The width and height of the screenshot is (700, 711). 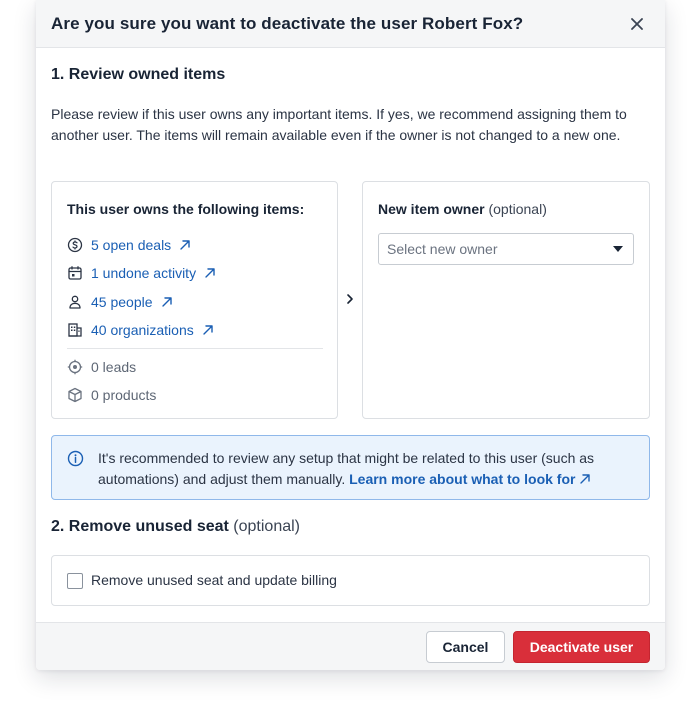 What do you see at coordinates (350, 299) in the screenshot?
I see `chevron-right-icon` at bounding box center [350, 299].